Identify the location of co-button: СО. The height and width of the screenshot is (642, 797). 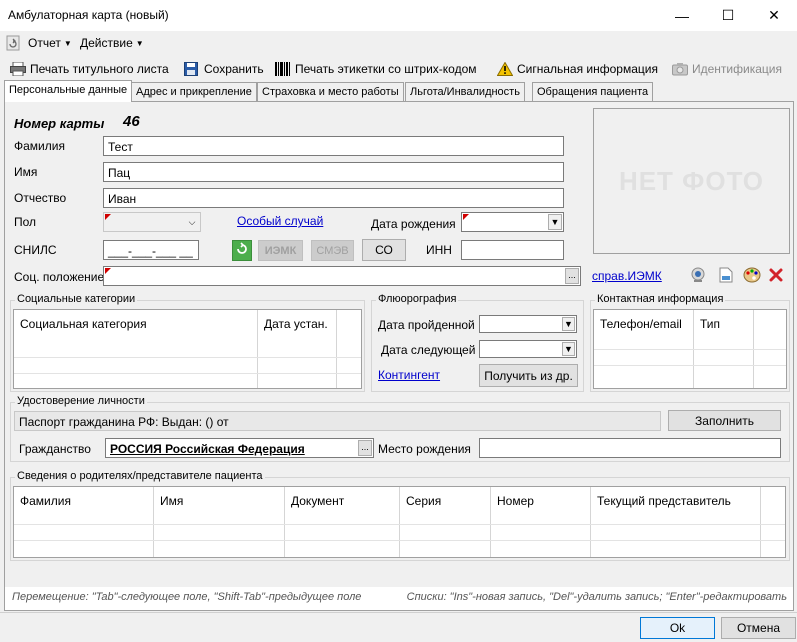
(384, 250).